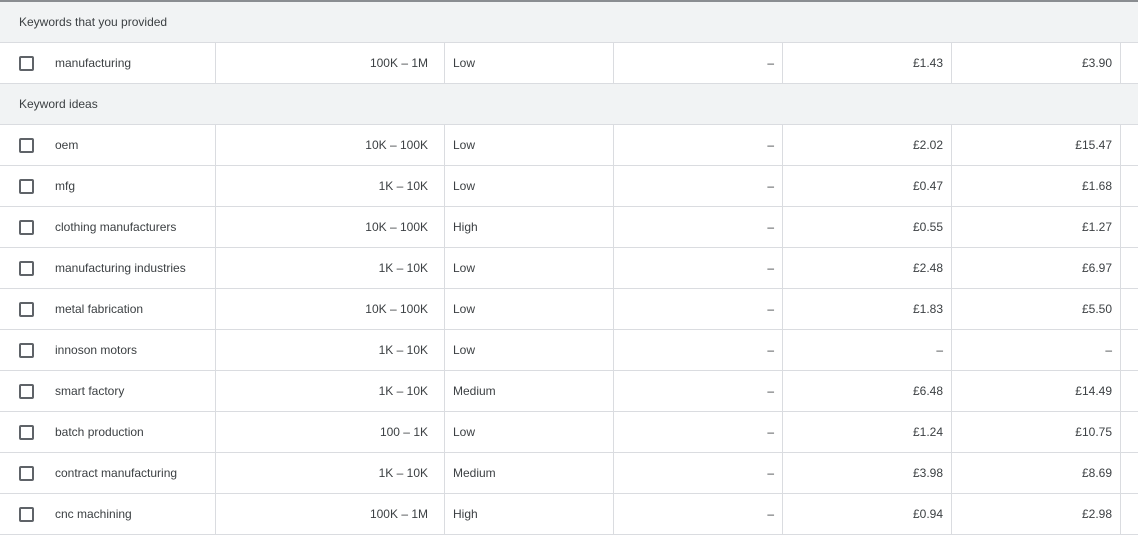 The height and width of the screenshot is (535, 1138). What do you see at coordinates (108, 186) in the screenshot?
I see `keyword-cell: mfg` at bounding box center [108, 186].